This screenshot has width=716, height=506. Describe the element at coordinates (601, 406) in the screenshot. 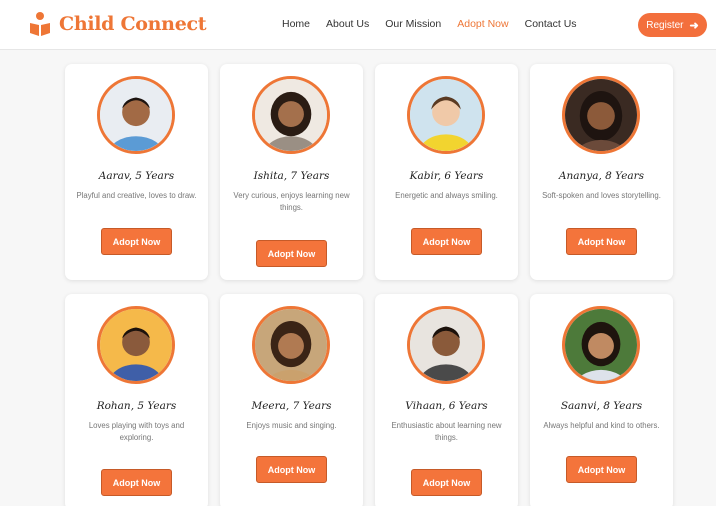

I see `child-name: Saanvi, 8 Years` at that location.